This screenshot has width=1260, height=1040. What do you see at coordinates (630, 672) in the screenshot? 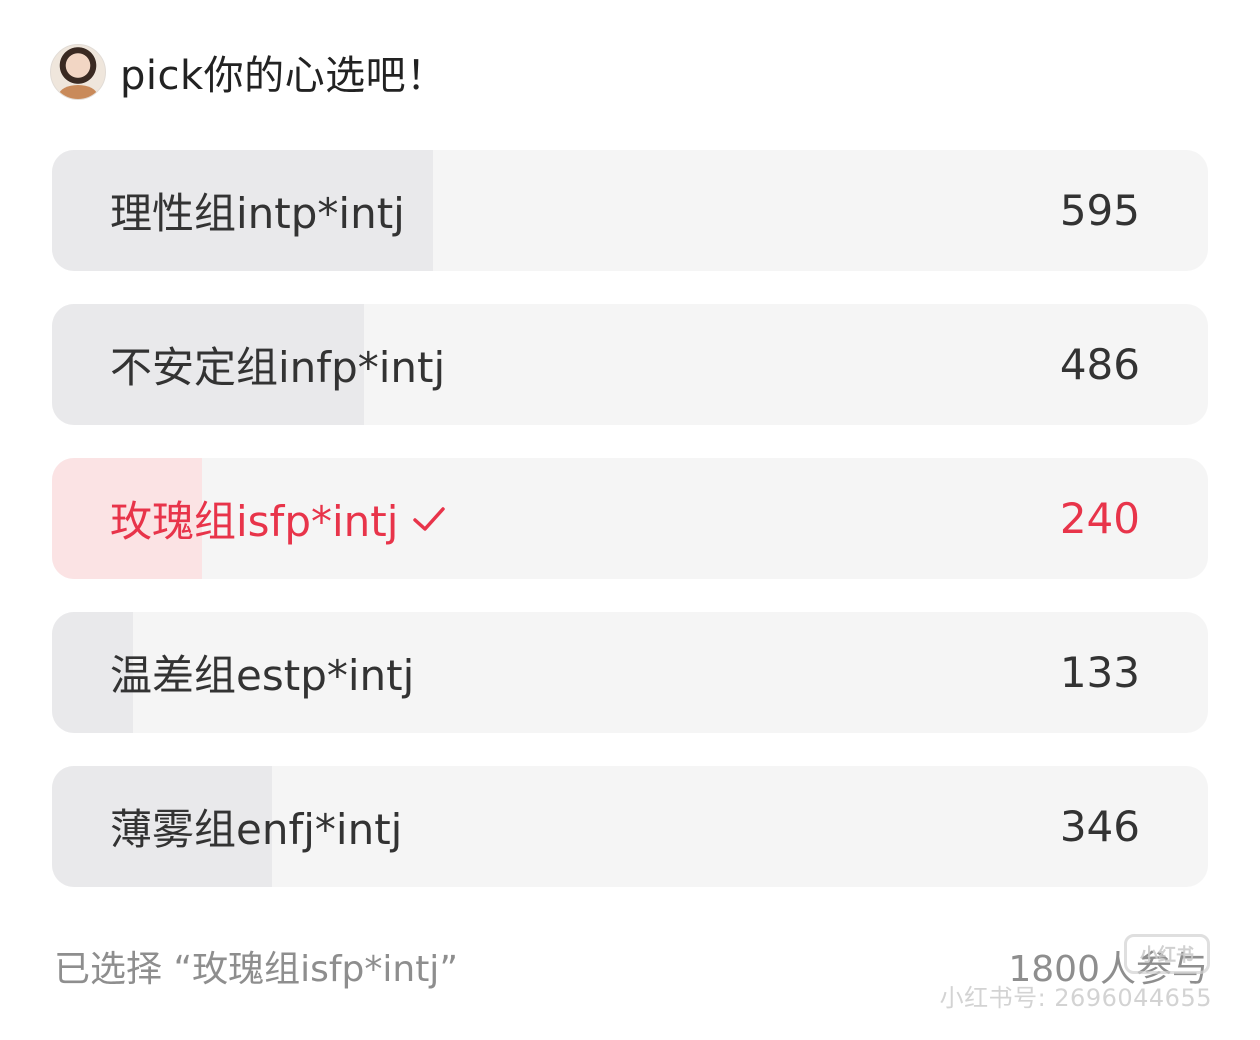
I see `poll-option: 温差组estp*intj 133` at bounding box center [630, 672].